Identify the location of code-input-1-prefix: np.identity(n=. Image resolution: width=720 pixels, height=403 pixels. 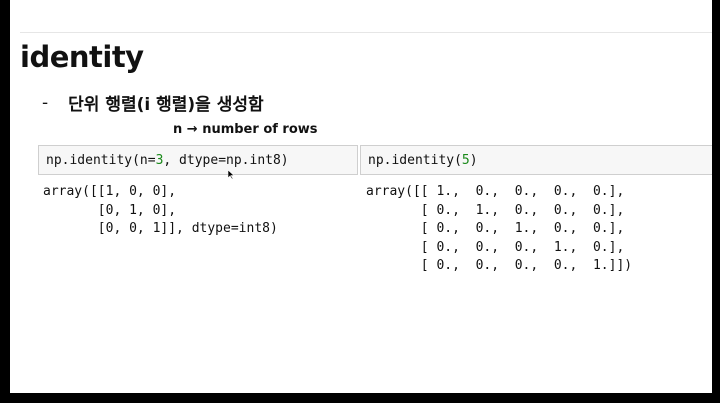
(101, 160).